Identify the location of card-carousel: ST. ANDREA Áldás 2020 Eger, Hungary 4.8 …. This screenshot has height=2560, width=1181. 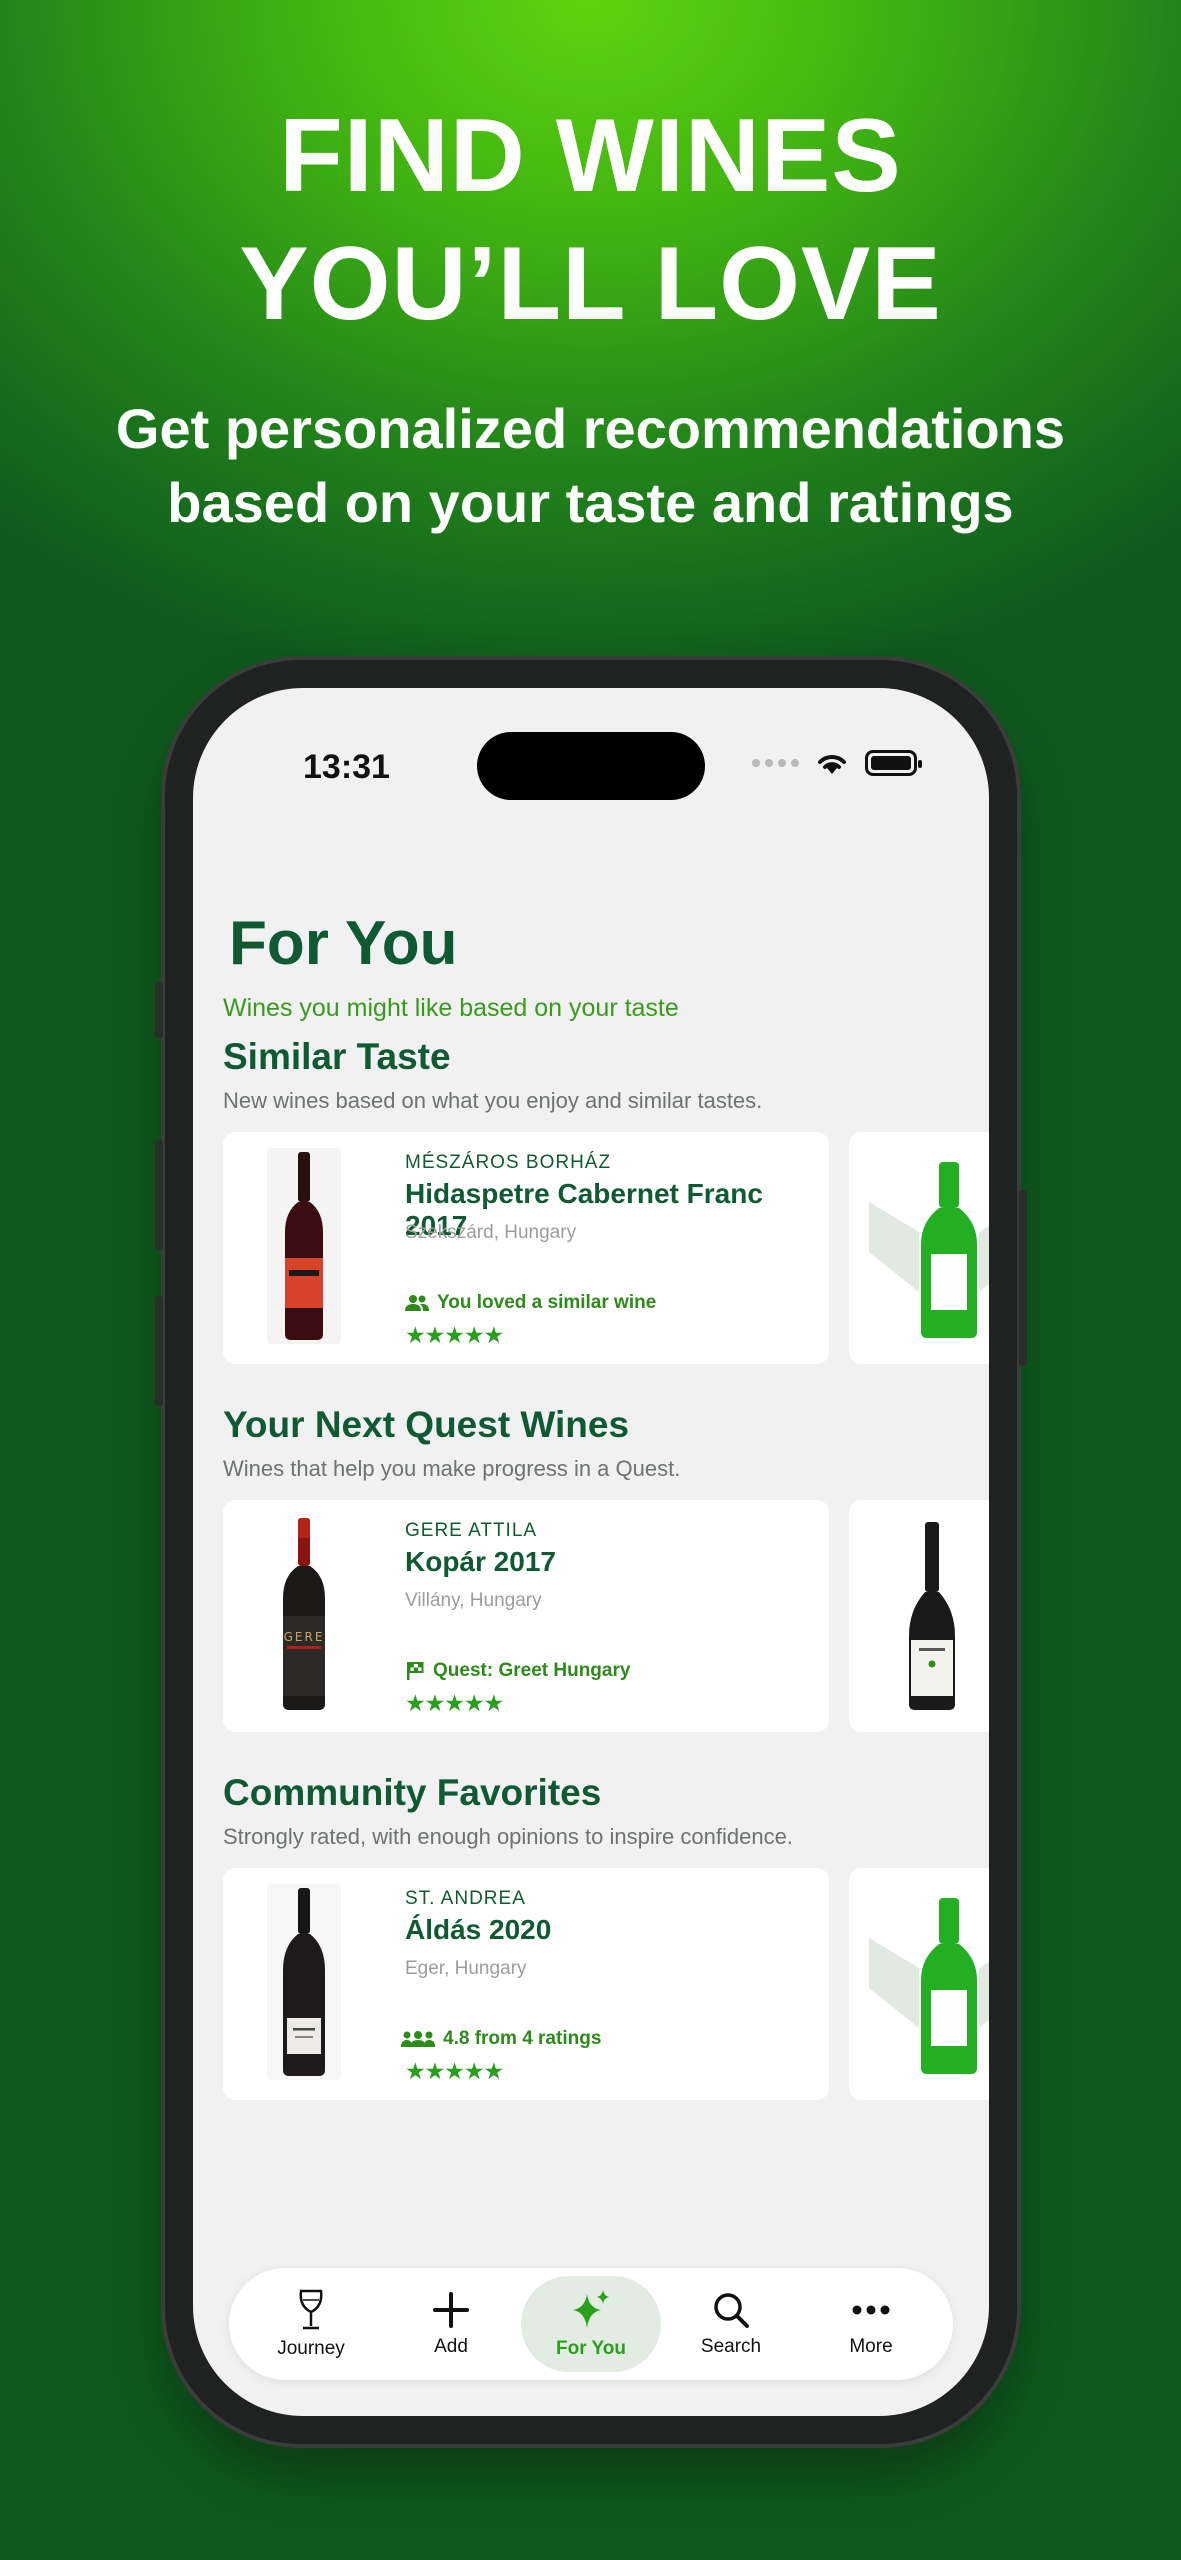
(606, 1985).